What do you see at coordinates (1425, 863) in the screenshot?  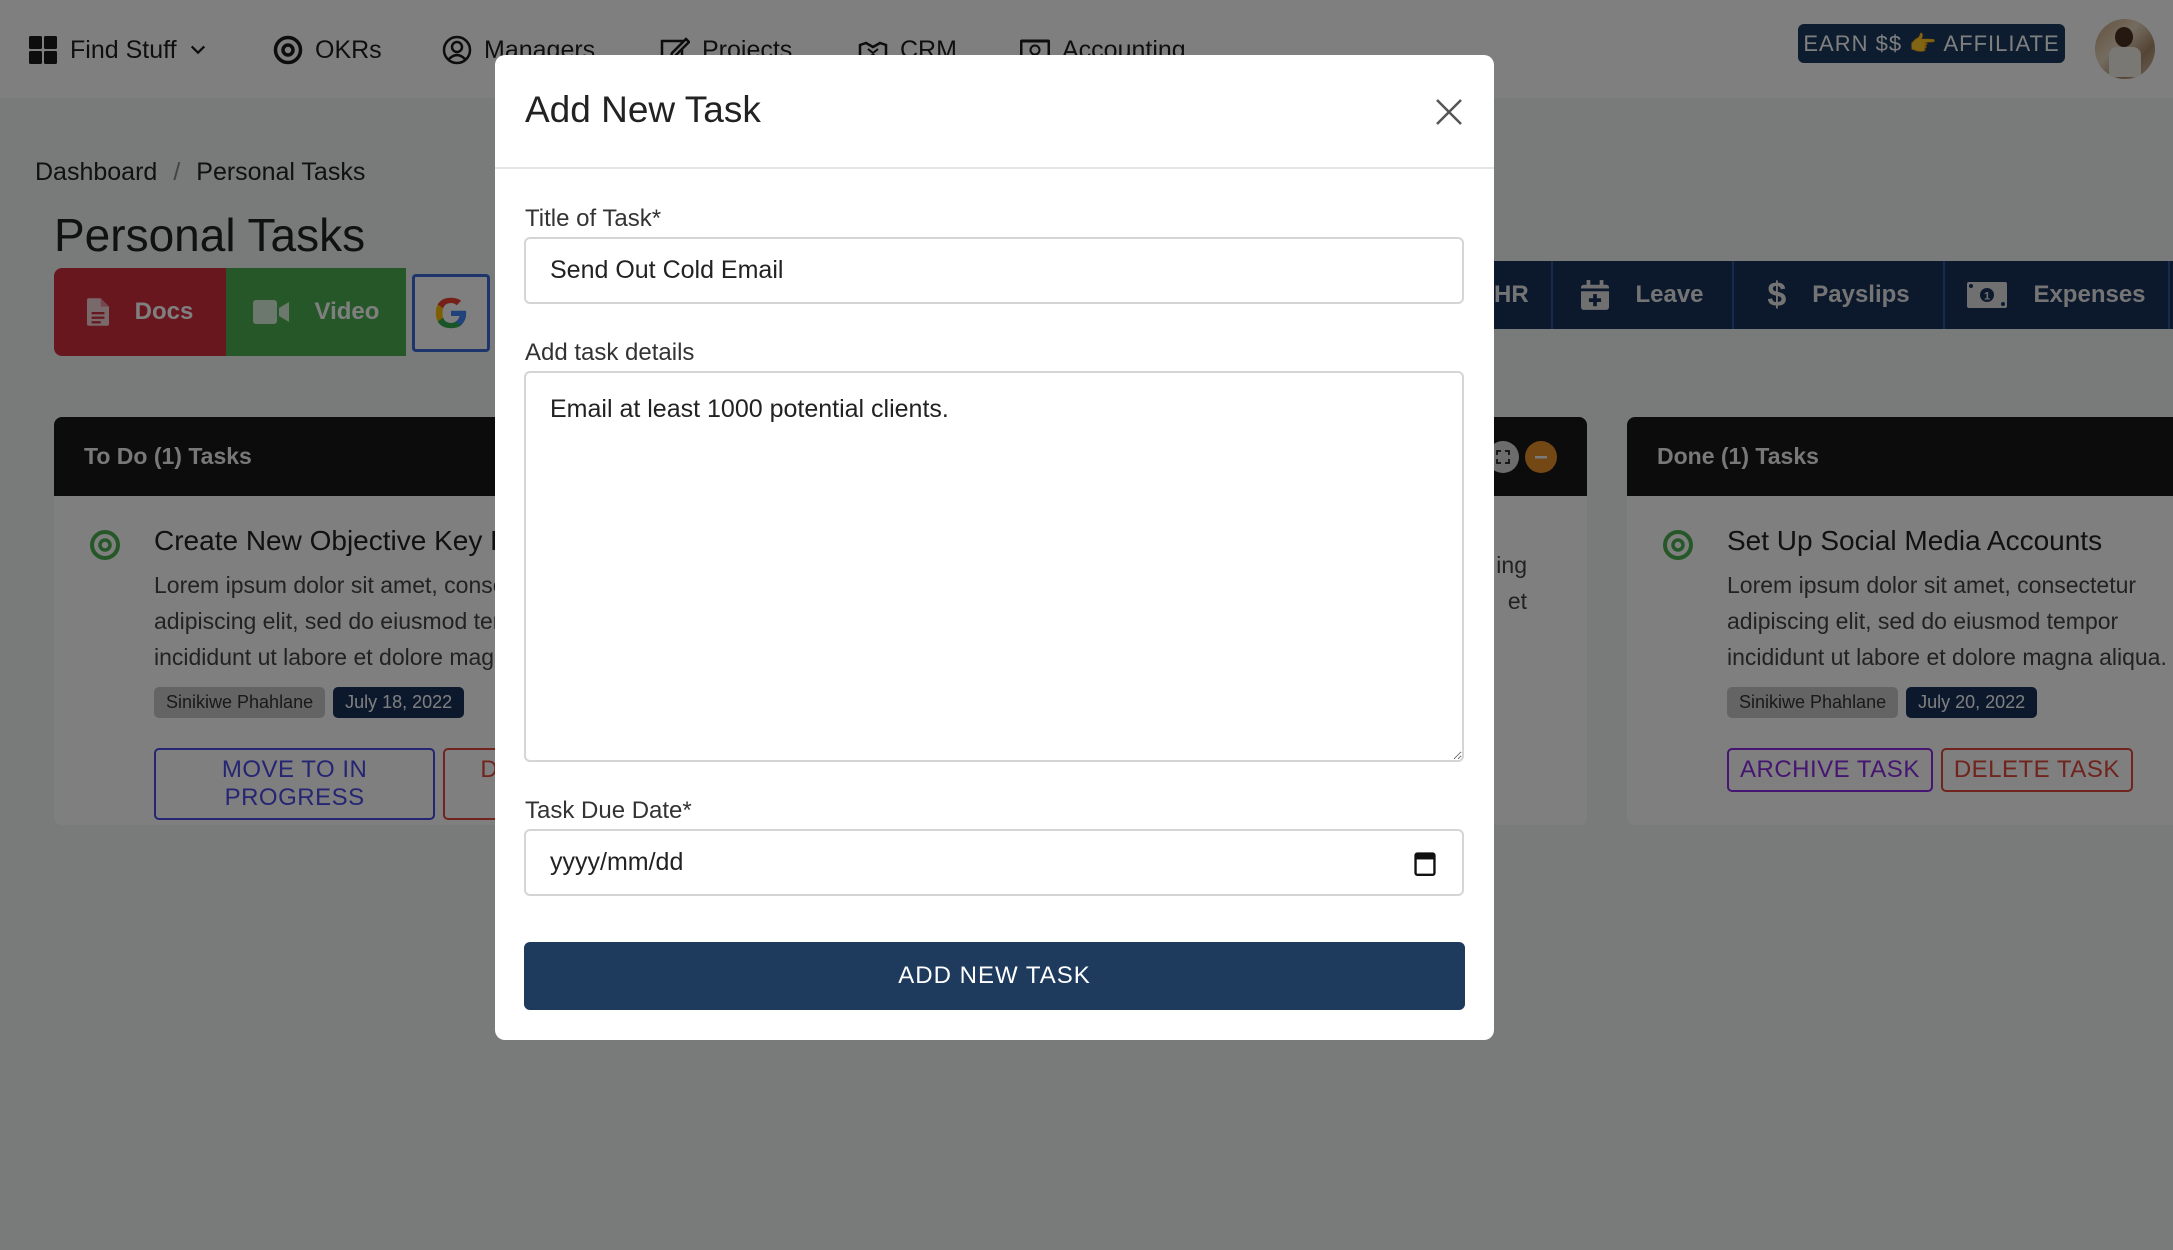 I see `calendar-icon` at bounding box center [1425, 863].